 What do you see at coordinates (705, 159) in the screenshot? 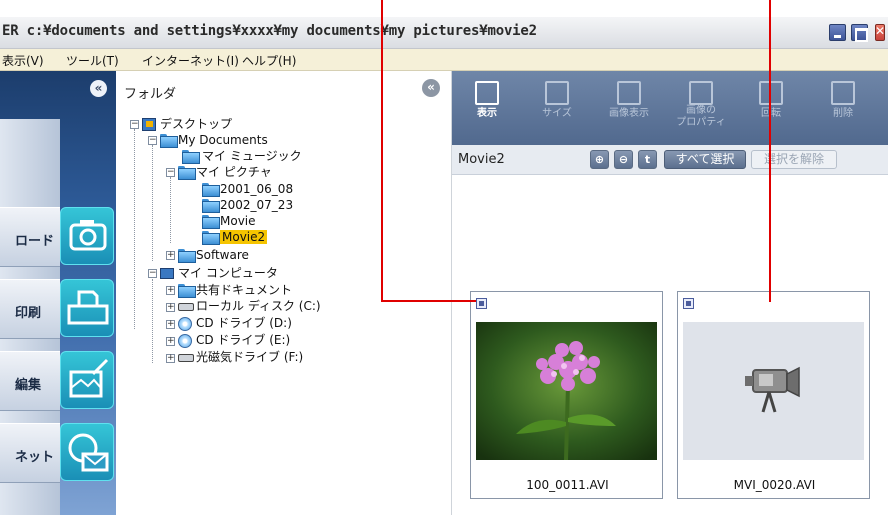
I see `select-all-button: すべて選択` at bounding box center [705, 159].